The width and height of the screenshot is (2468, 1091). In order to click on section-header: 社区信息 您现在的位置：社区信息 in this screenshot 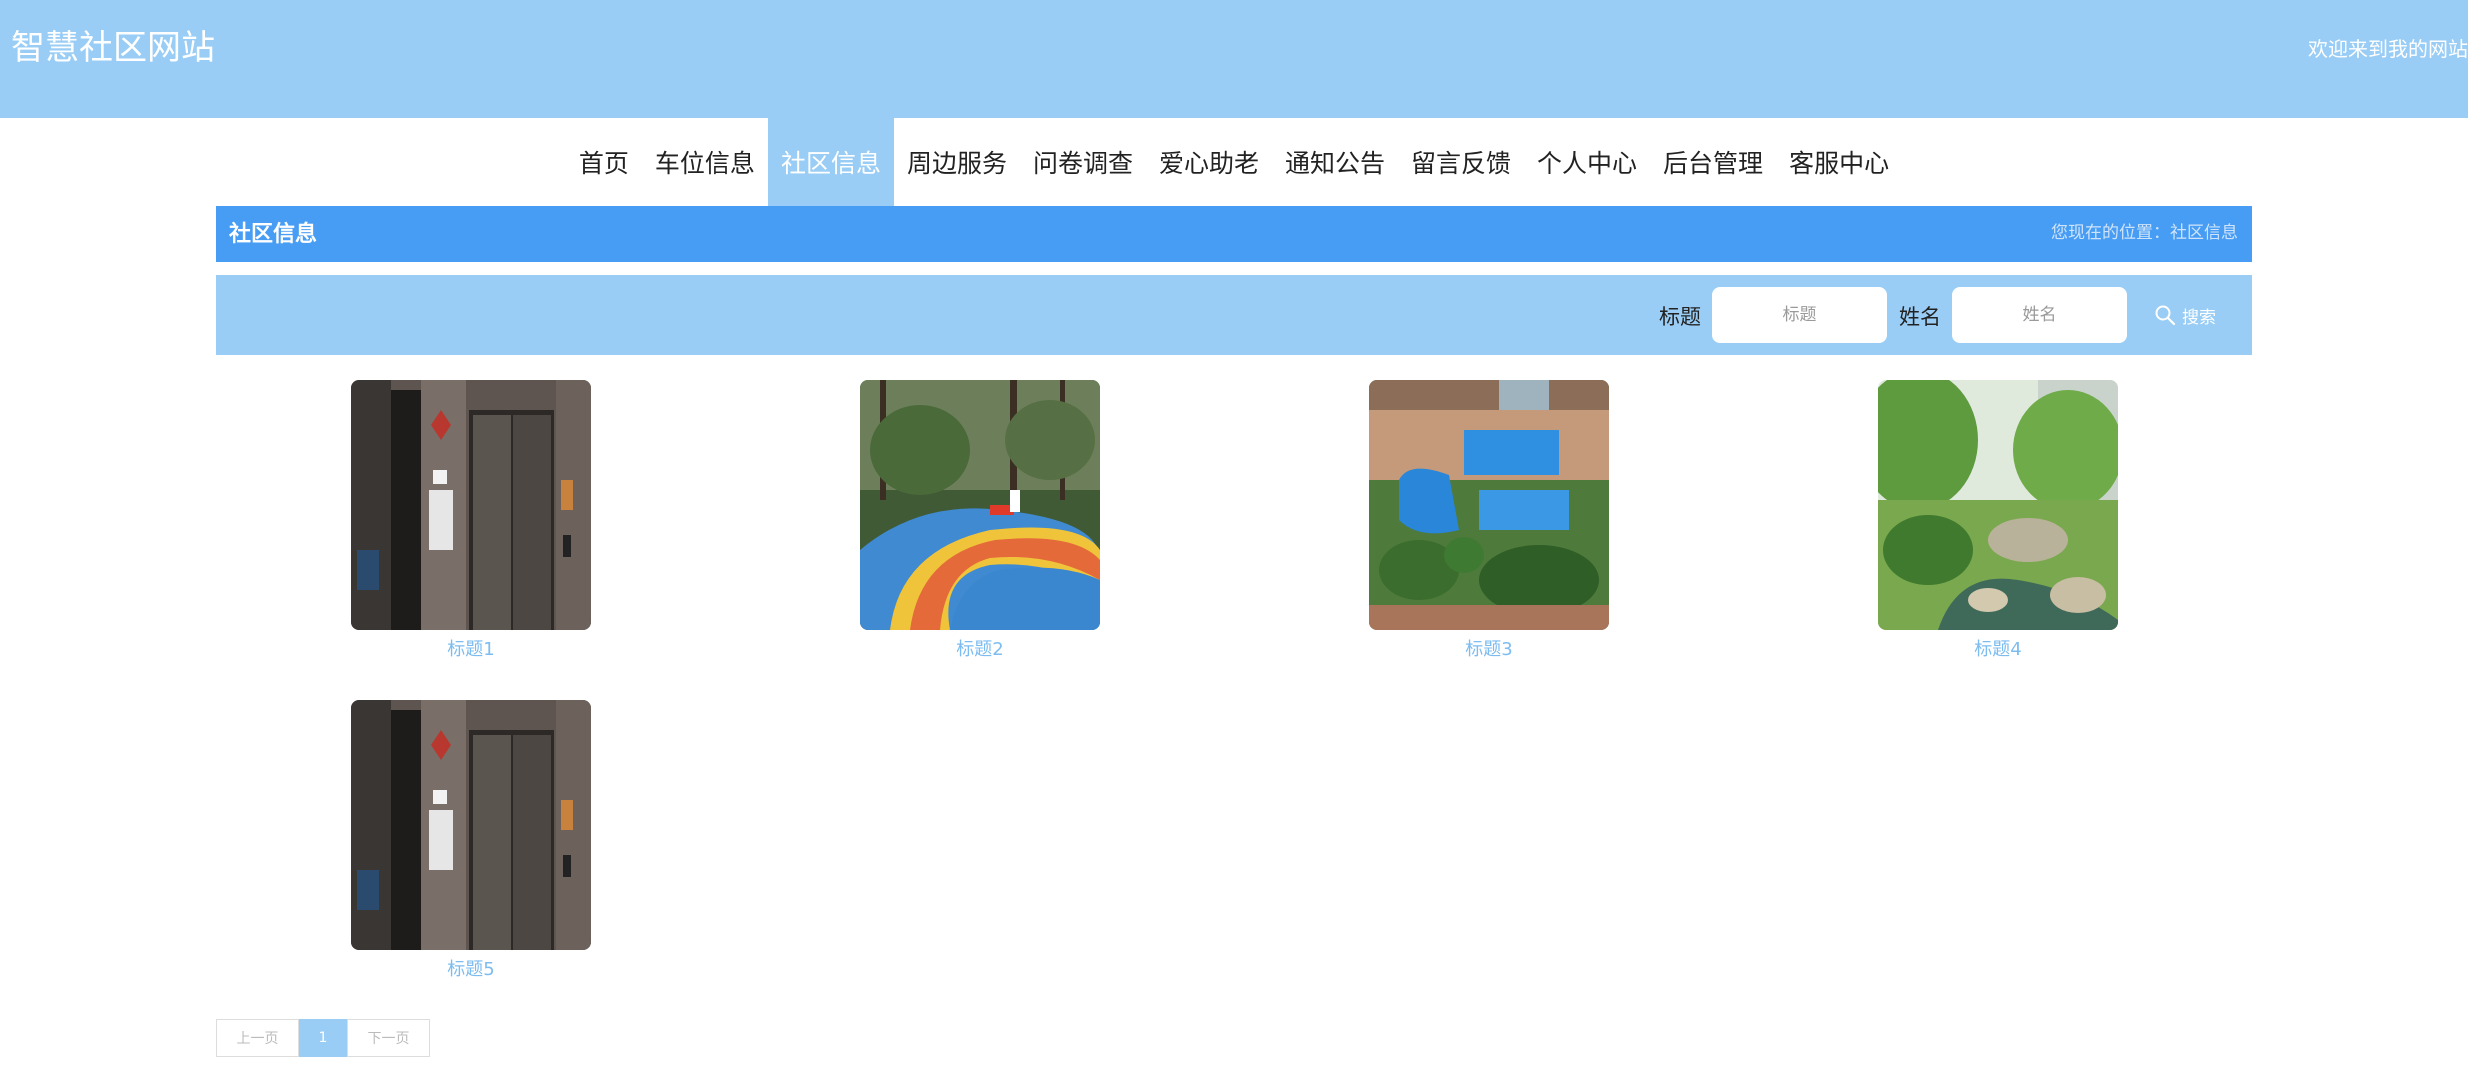, I will do `click(1234, 234)`.